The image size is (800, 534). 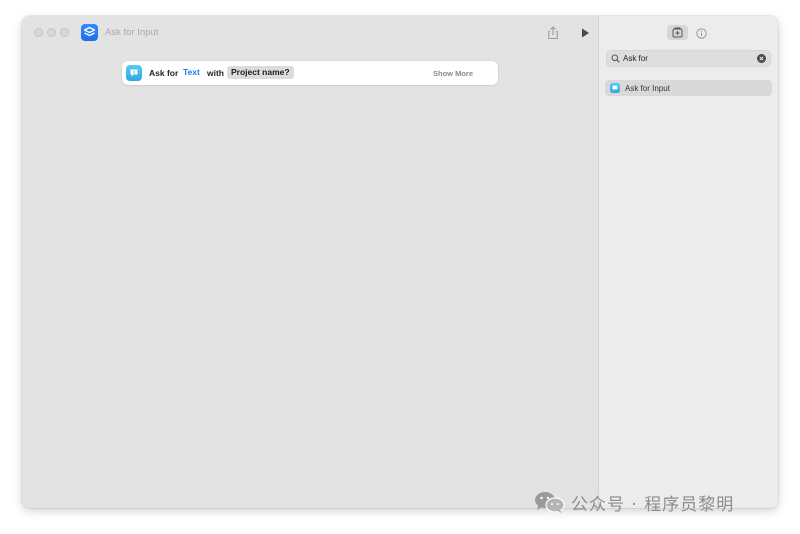 What do you see at coordinates (132, 32) in the screenshot?
I see `window-title: Ask for Input` at bounding box center [132, 32].